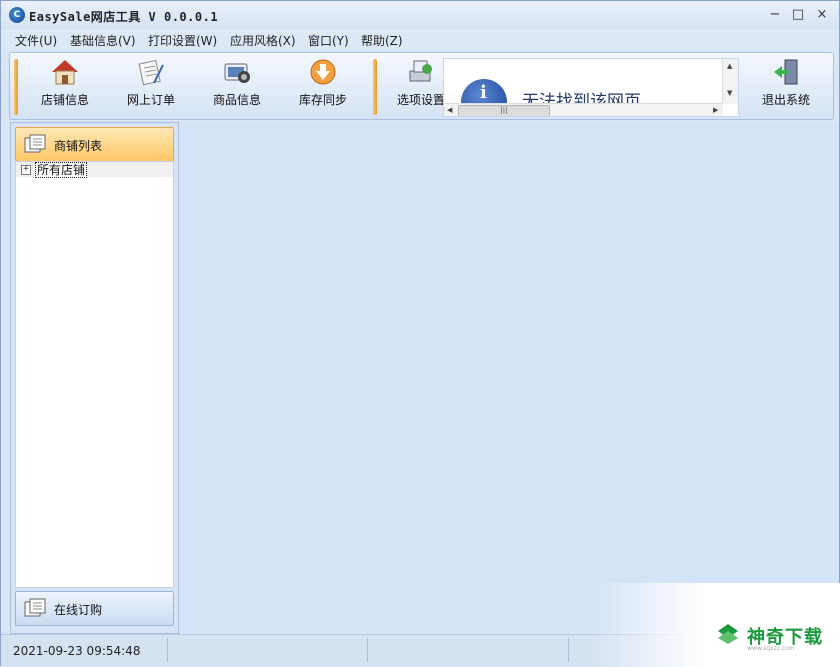 The width and height of the screenshot is (840, 667). Describe the element at coordinates (64, 100) in the screenshot. I see `shop-info-label: 店铺信息` at that location.